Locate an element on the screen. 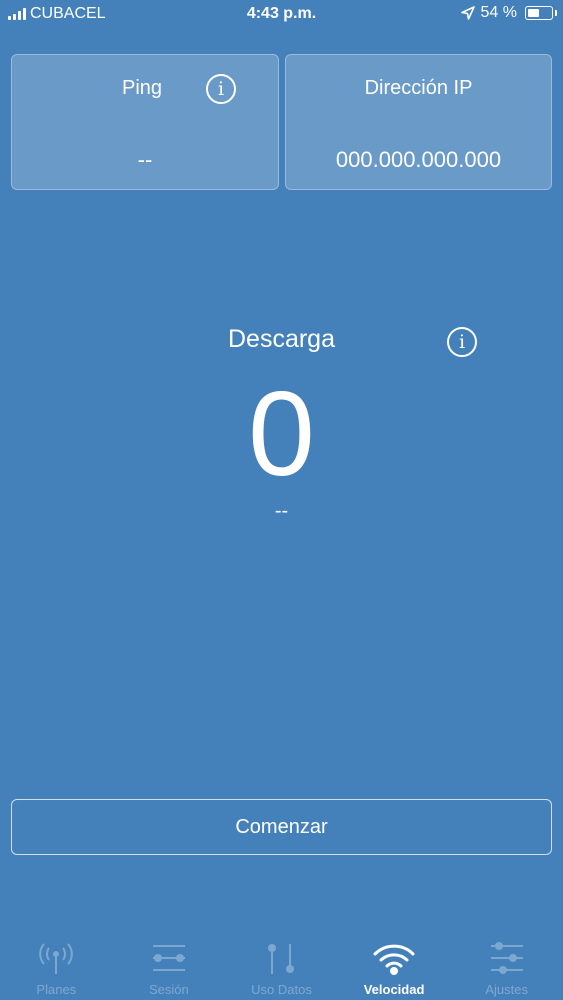  download-speed-value: 0 is located at coordinates (281, 434).